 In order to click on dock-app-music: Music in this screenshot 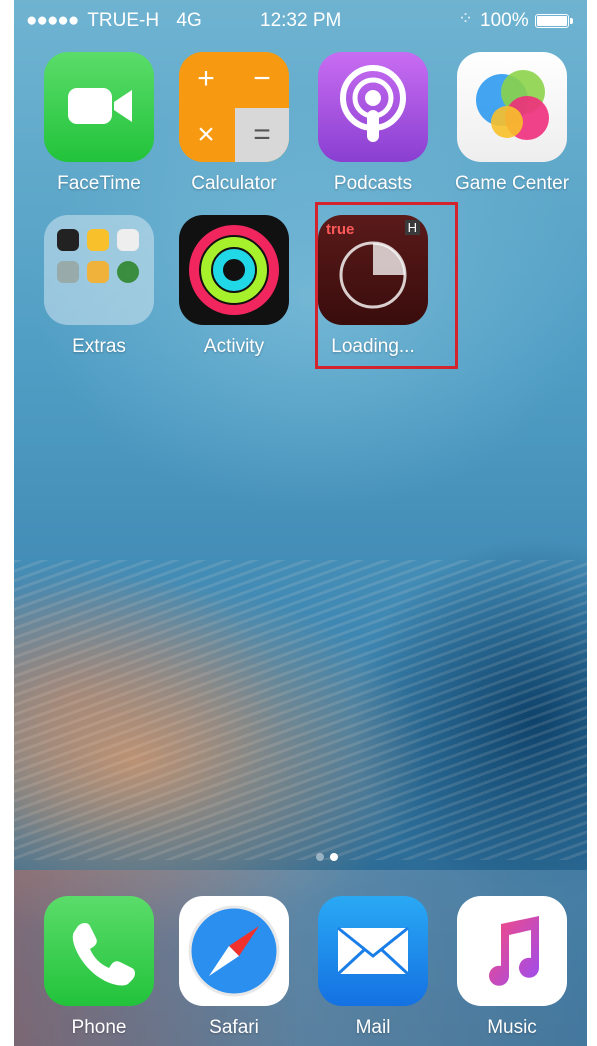, I will do `click(512, 967)`.